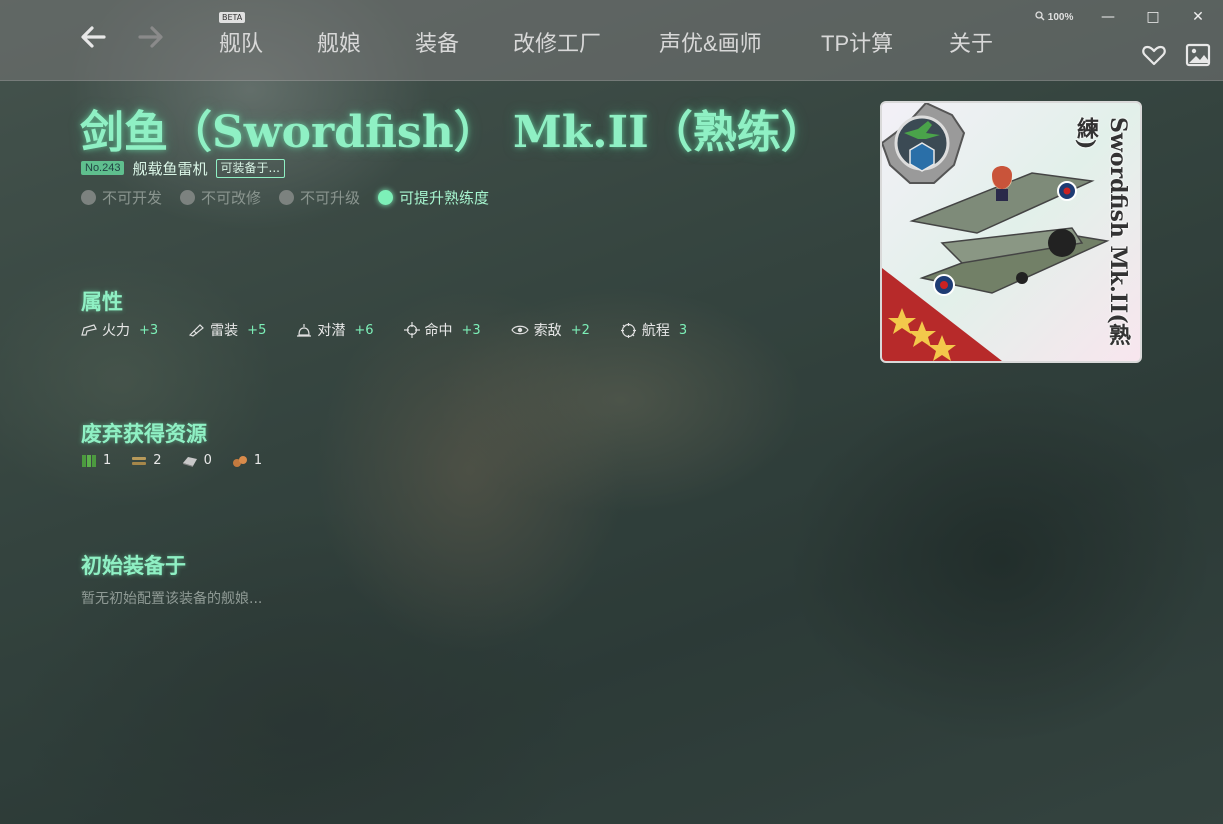 This screenshot has height=824, width=1223. What do you see at coordinates (197, 330) in the screenshot?
I see `torpedo-icon` at bounding box center [197, 330].